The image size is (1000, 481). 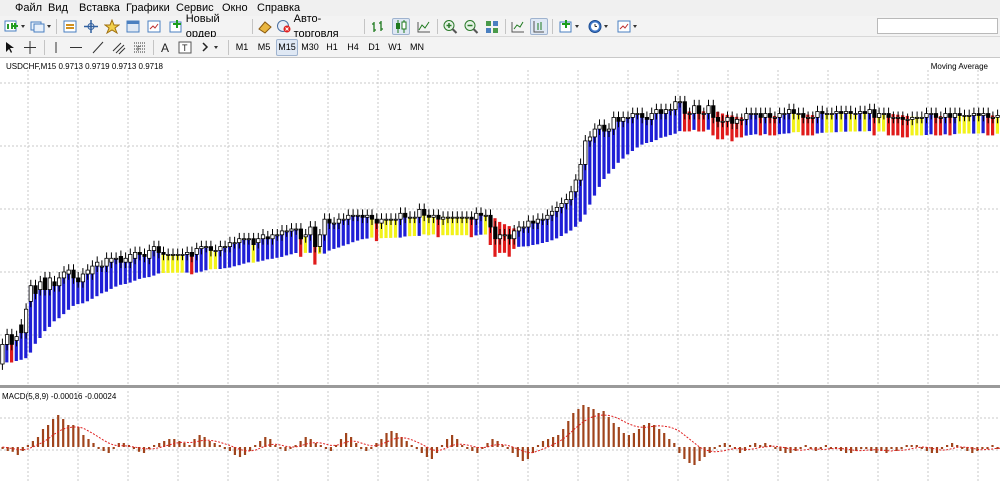 What do you see at coordinates (133, 26) in the screenshot?
I see `terminal-button` at bounding box center [133, 26].